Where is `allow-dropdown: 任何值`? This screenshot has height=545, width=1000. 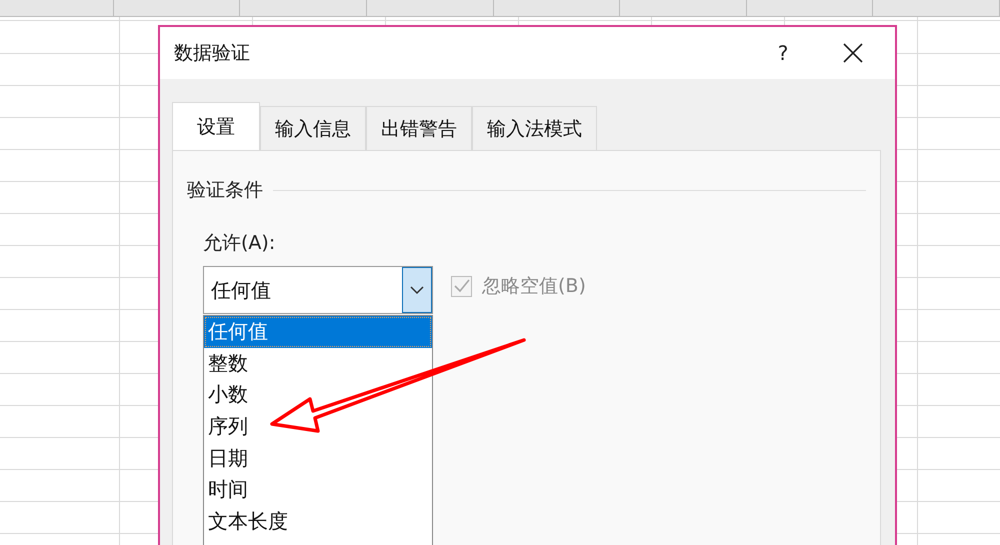 allow-dropdown: 任何值 is located at coordinates (318, 290).